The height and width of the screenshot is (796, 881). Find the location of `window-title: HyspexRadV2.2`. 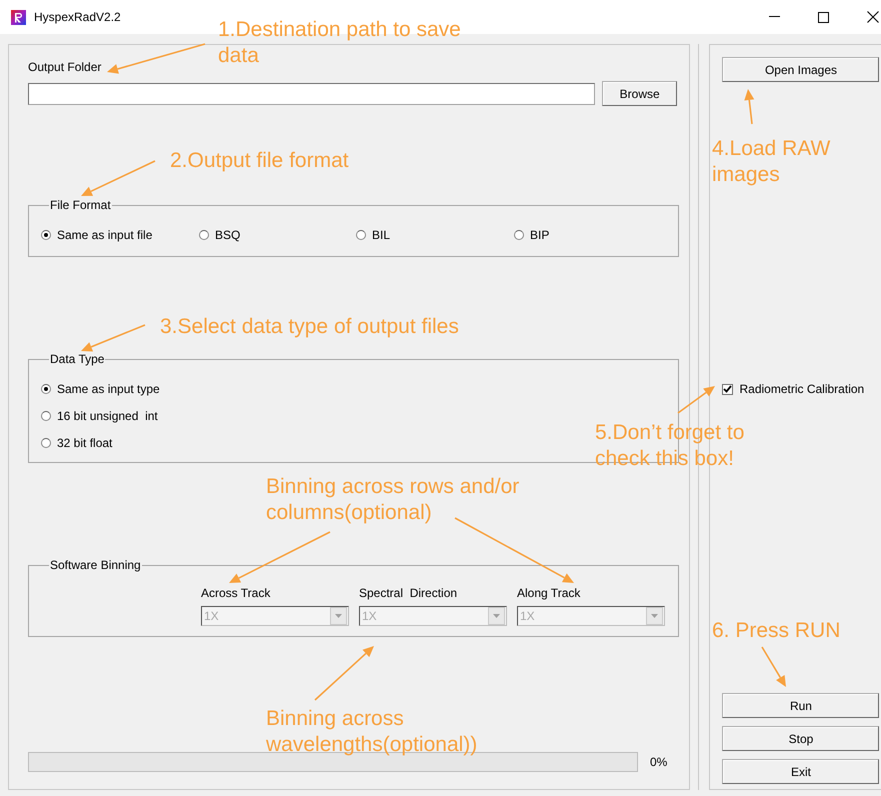

window-title: HyspexRadV2.2 is located at coordinates (77, 17).